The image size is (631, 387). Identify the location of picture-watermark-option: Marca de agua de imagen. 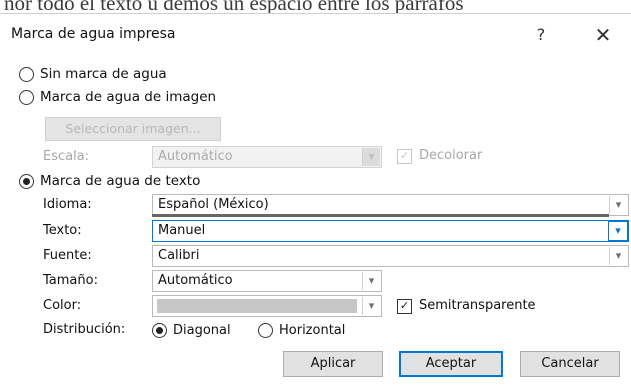
(117, 97).